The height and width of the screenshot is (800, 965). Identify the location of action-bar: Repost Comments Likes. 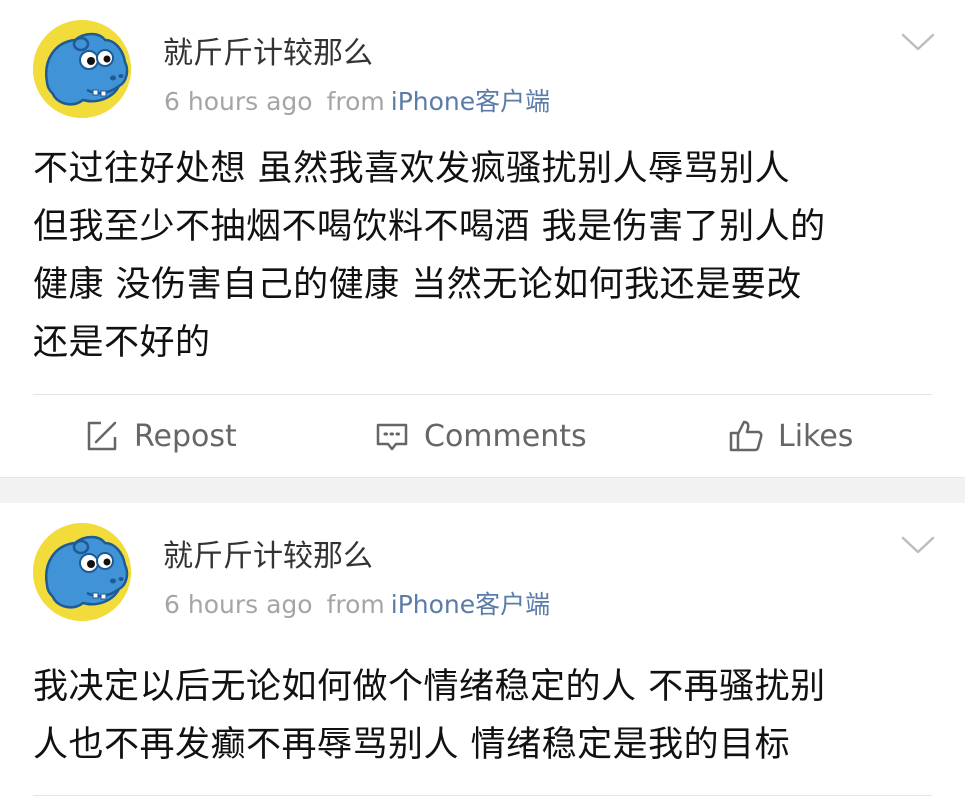
(482, 436).